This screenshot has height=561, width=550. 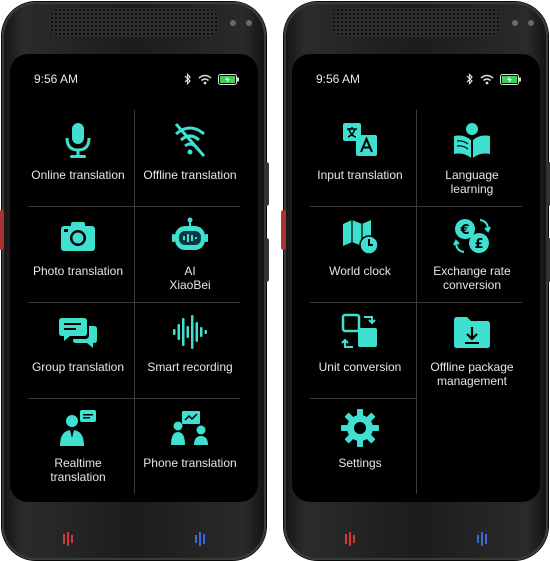 I want to click on app-offline-package-management: Offline package management, so click(x=472, y=350).